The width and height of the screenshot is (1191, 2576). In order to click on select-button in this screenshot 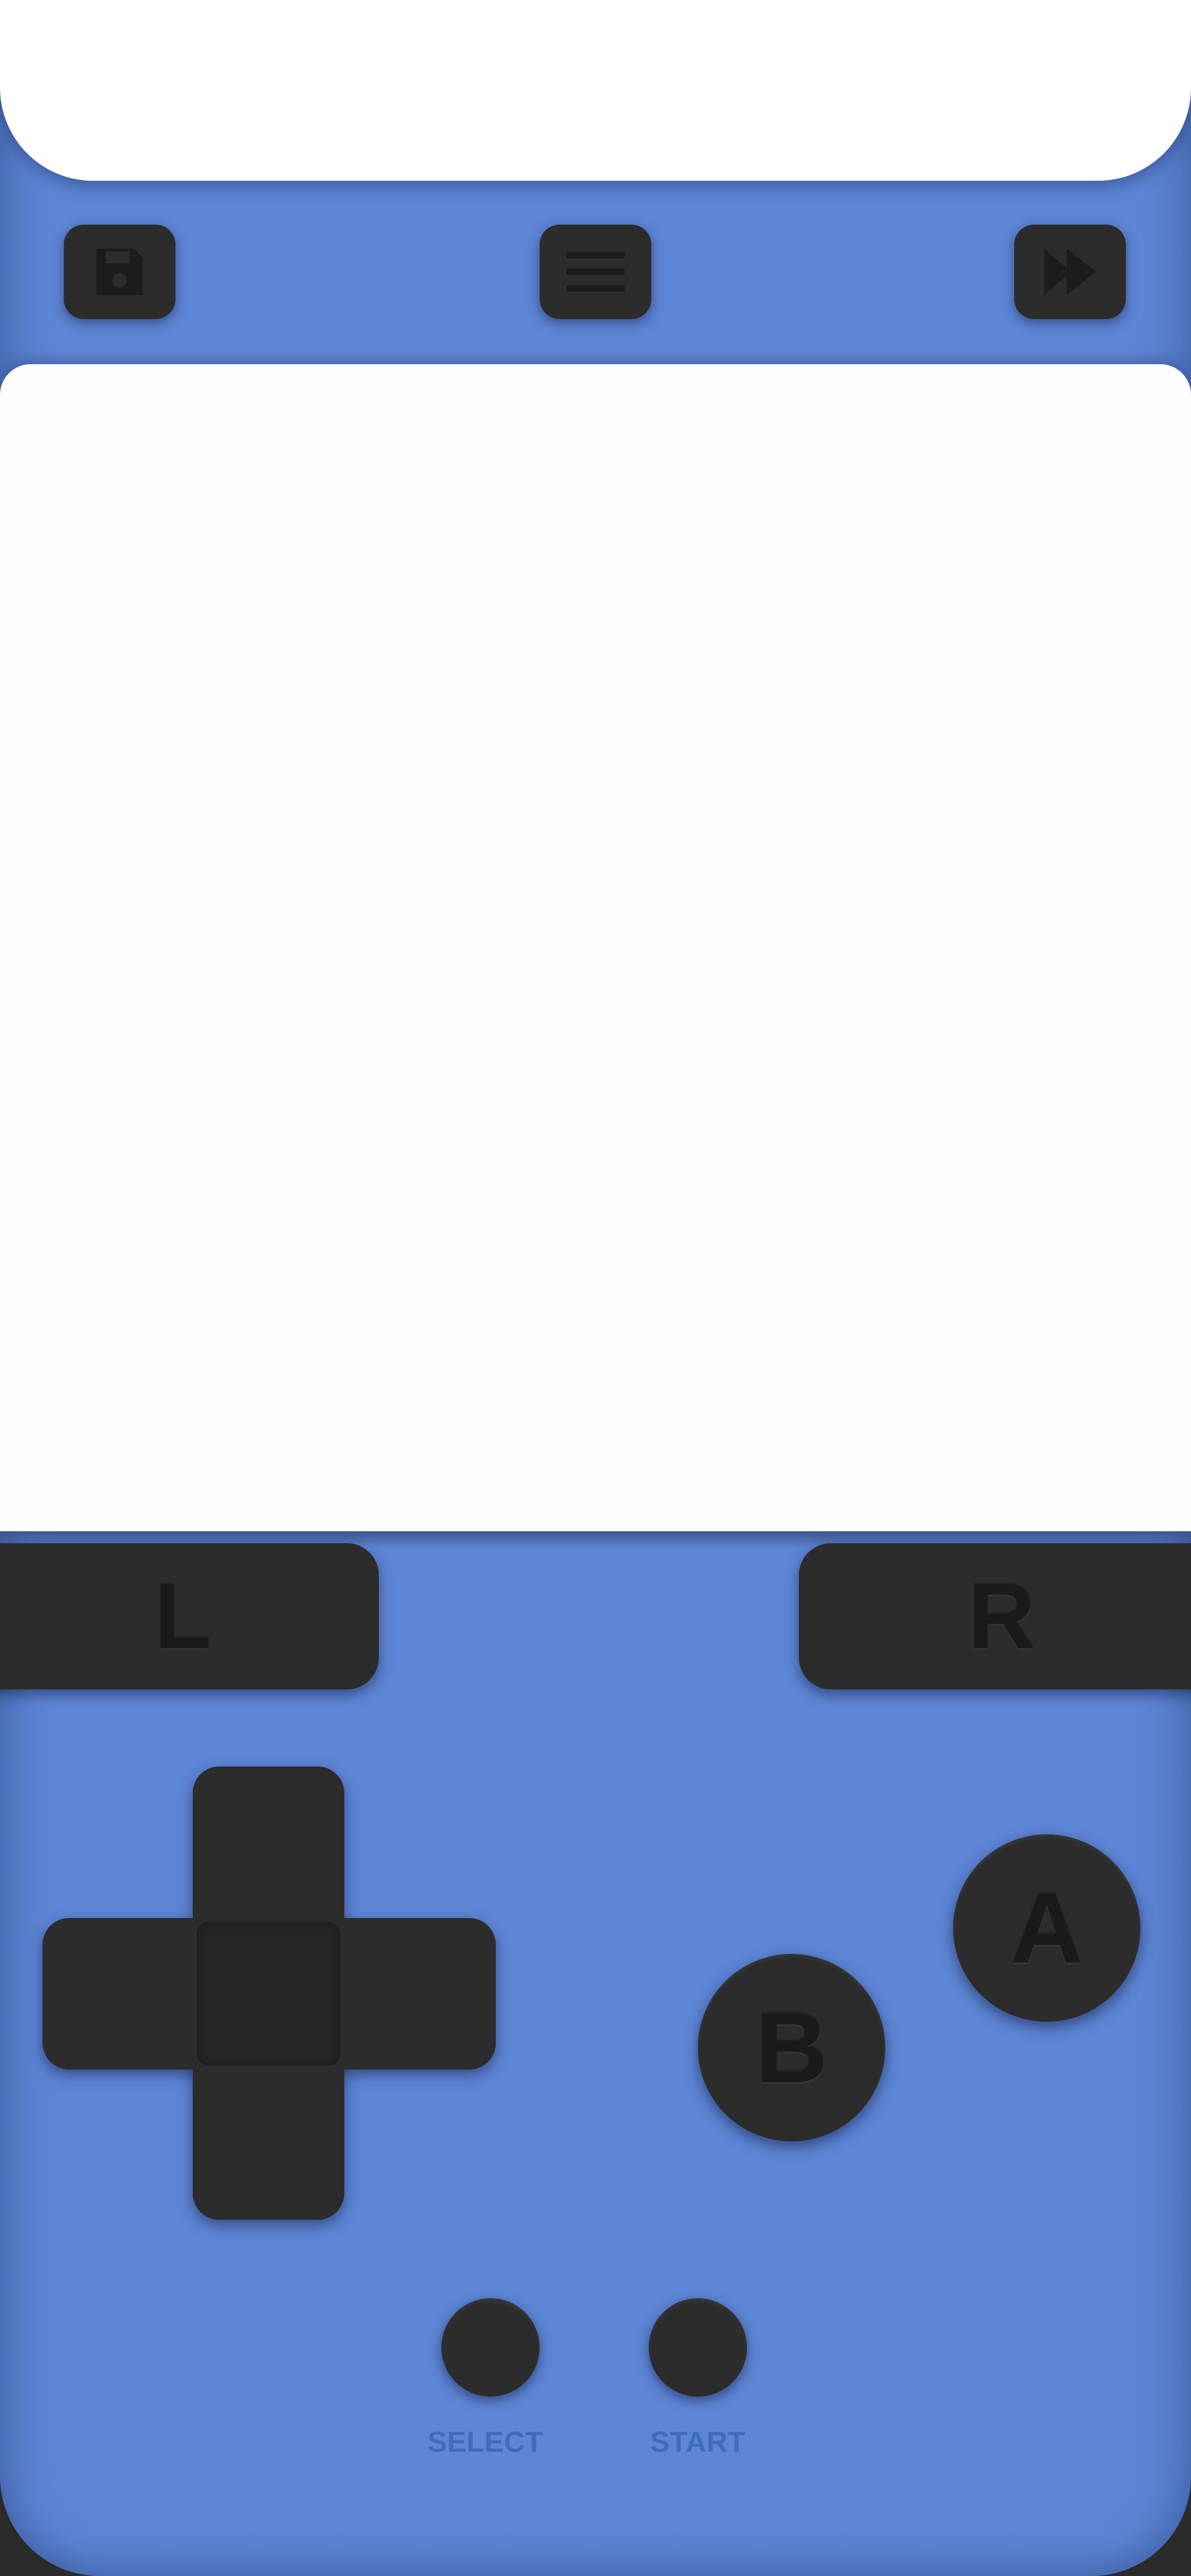, I will do `click(490, 2347)`.